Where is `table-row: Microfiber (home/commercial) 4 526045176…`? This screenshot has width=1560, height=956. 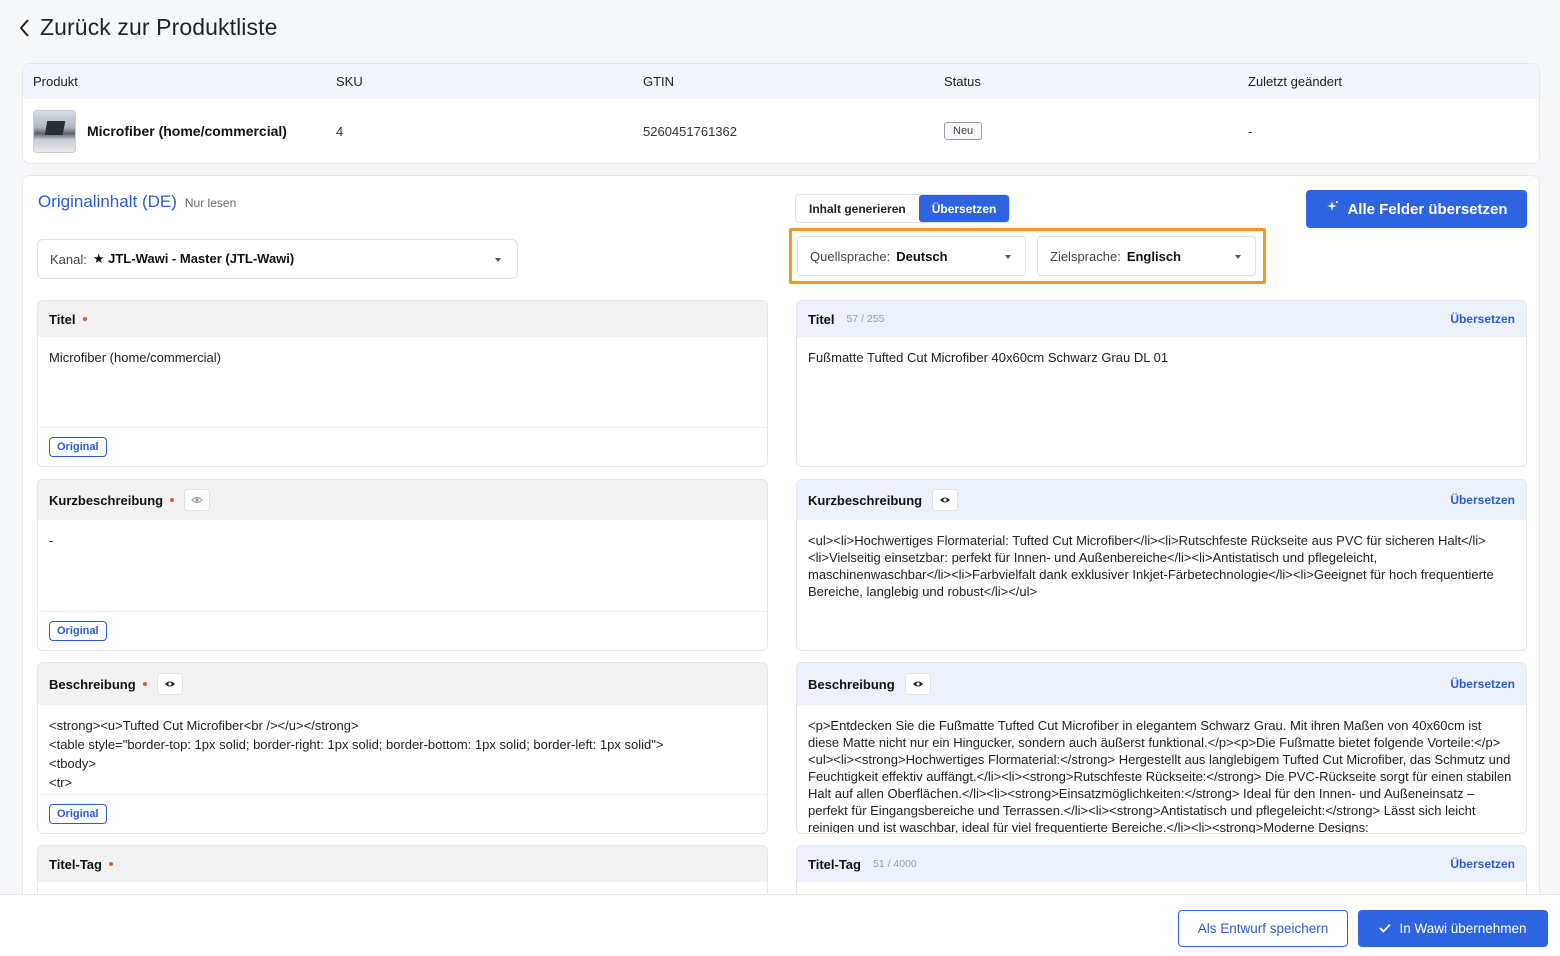 table-row: Microfiber (home/commercial) 4 526045176… is located at coordinates (781, 131).